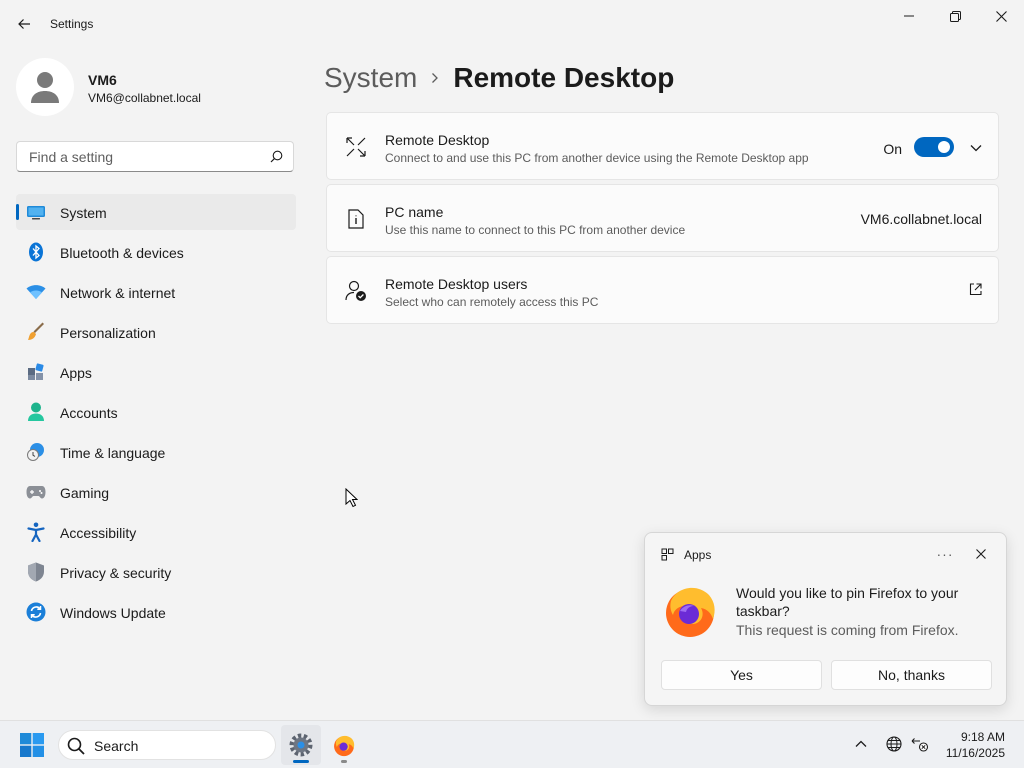  I want to click on back-arrow-icon, so click(24, 24).